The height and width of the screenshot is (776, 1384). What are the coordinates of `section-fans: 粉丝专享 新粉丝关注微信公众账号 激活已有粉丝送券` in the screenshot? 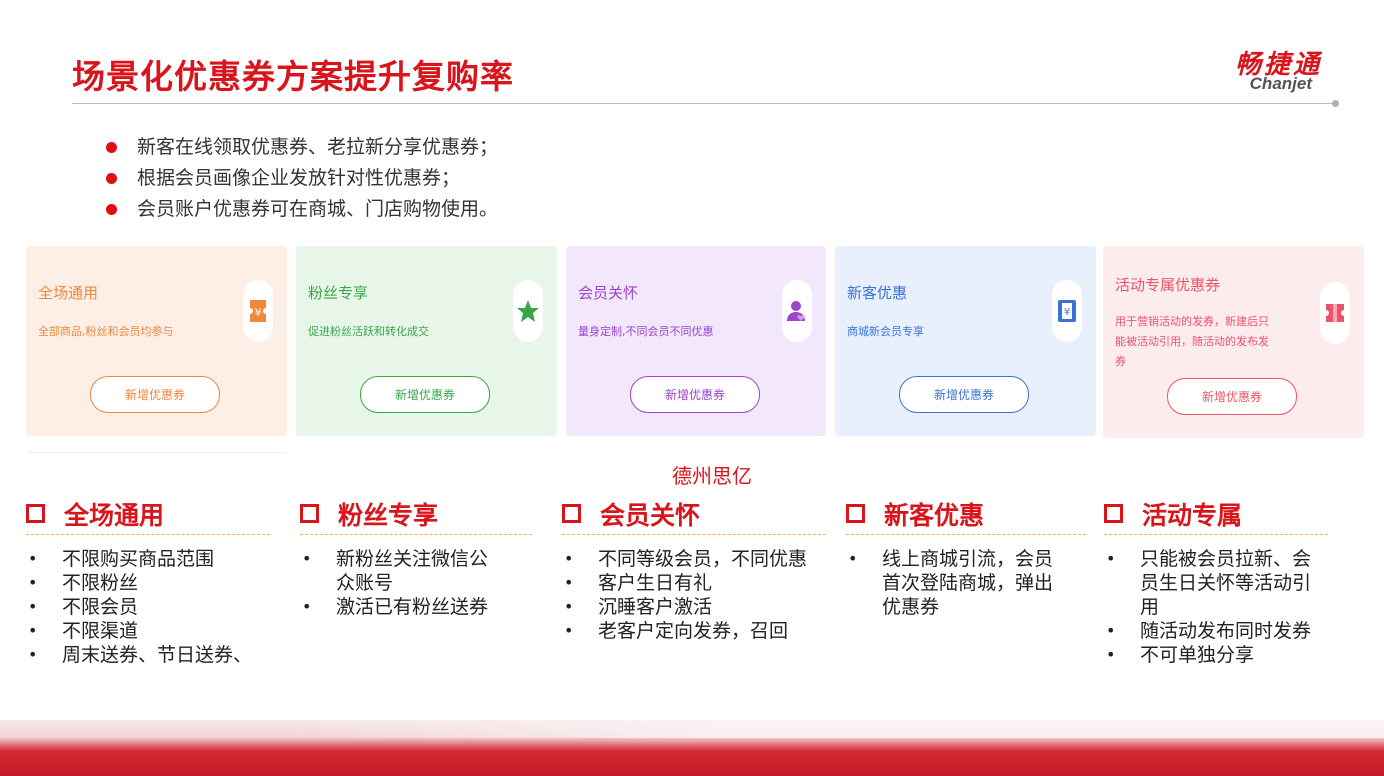 It's located at (416, 557).